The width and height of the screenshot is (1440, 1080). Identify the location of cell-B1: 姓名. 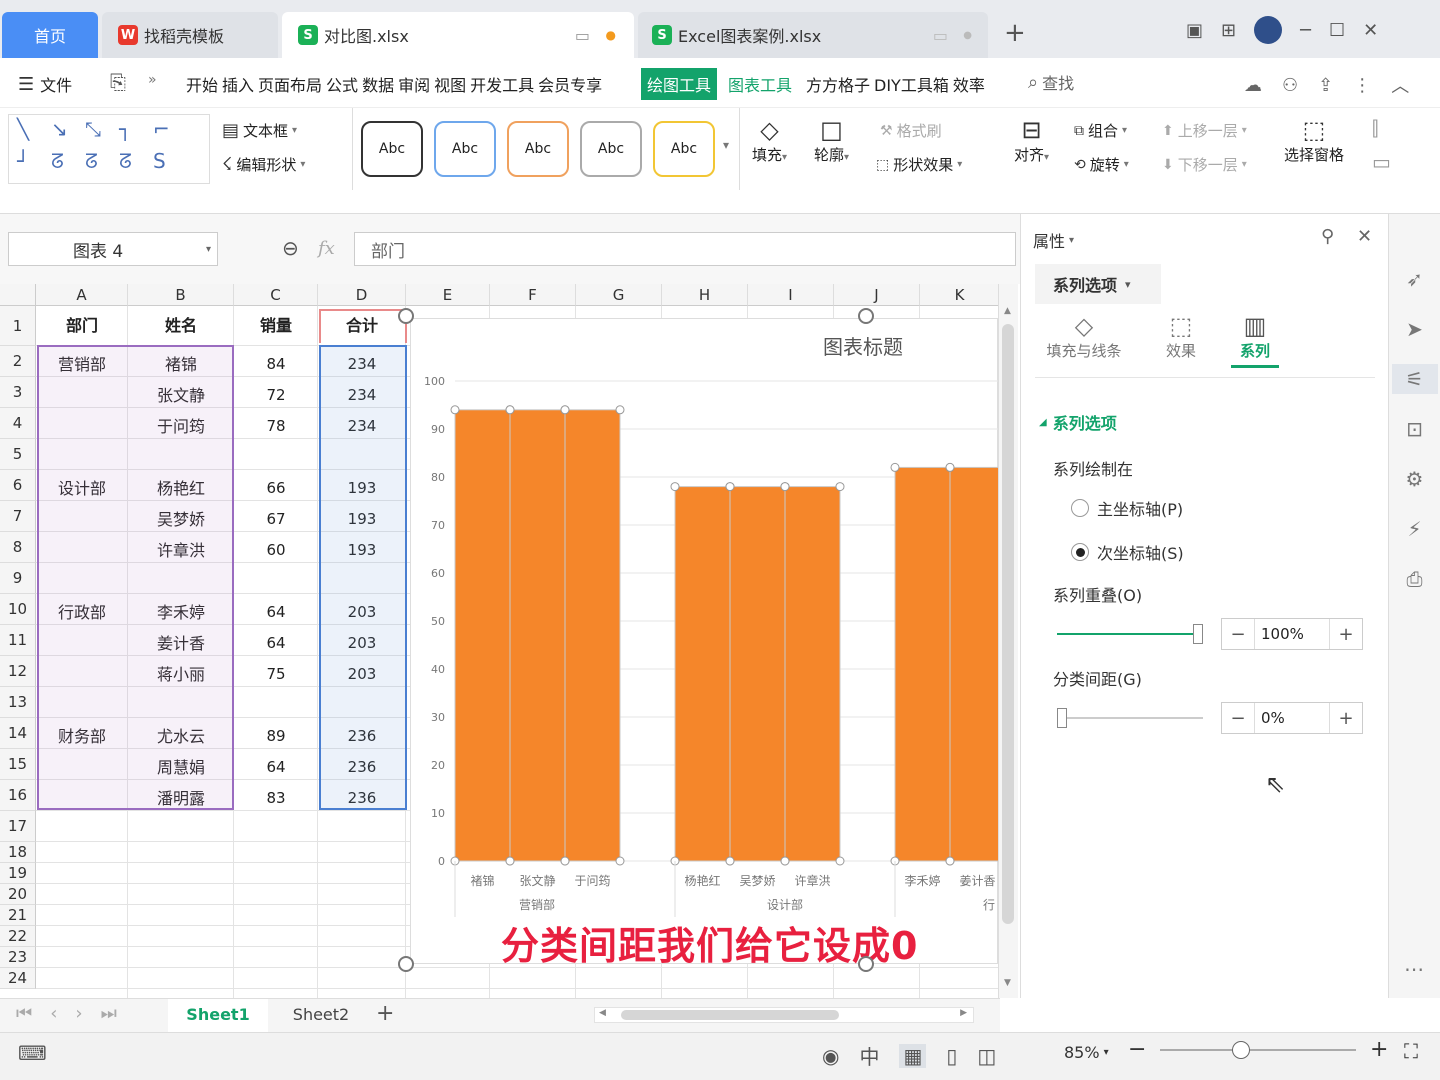
(181, 326).